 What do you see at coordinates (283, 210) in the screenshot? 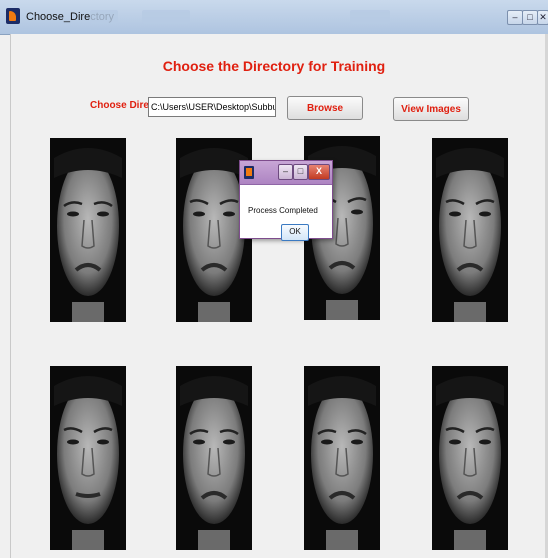
I see `dialog-message: Process Completed` at bounding box center [283, 210].